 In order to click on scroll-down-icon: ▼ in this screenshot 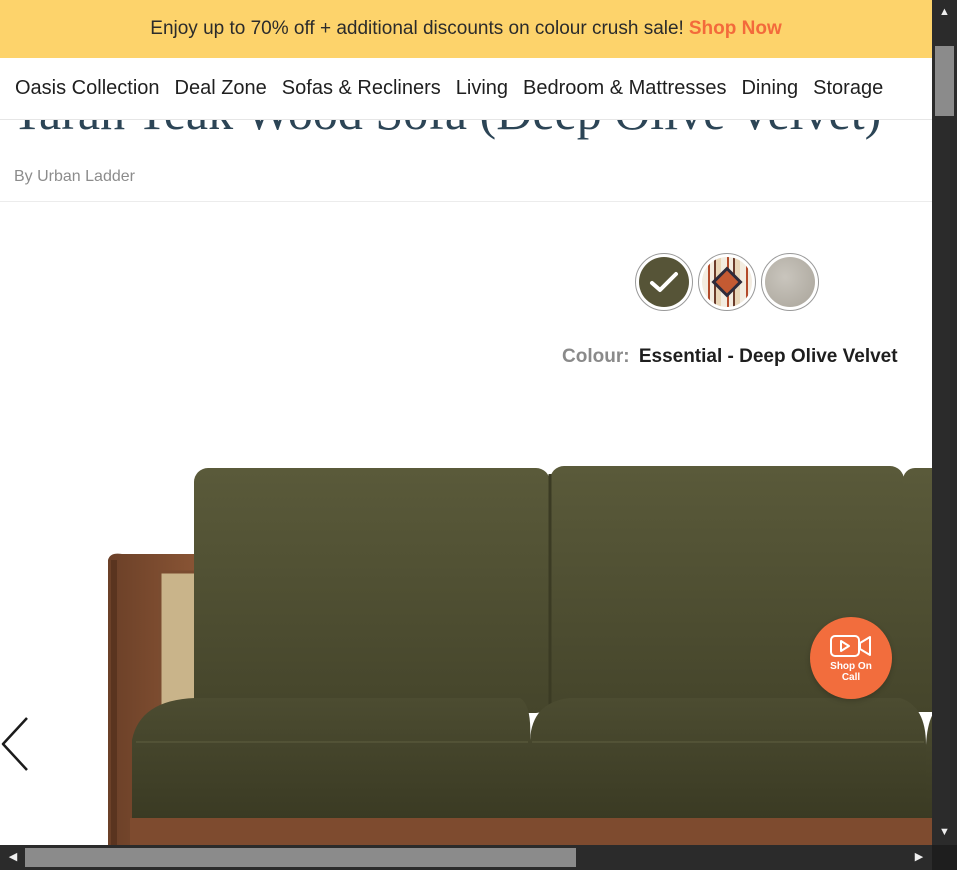, I will do `click(944, 832)`.